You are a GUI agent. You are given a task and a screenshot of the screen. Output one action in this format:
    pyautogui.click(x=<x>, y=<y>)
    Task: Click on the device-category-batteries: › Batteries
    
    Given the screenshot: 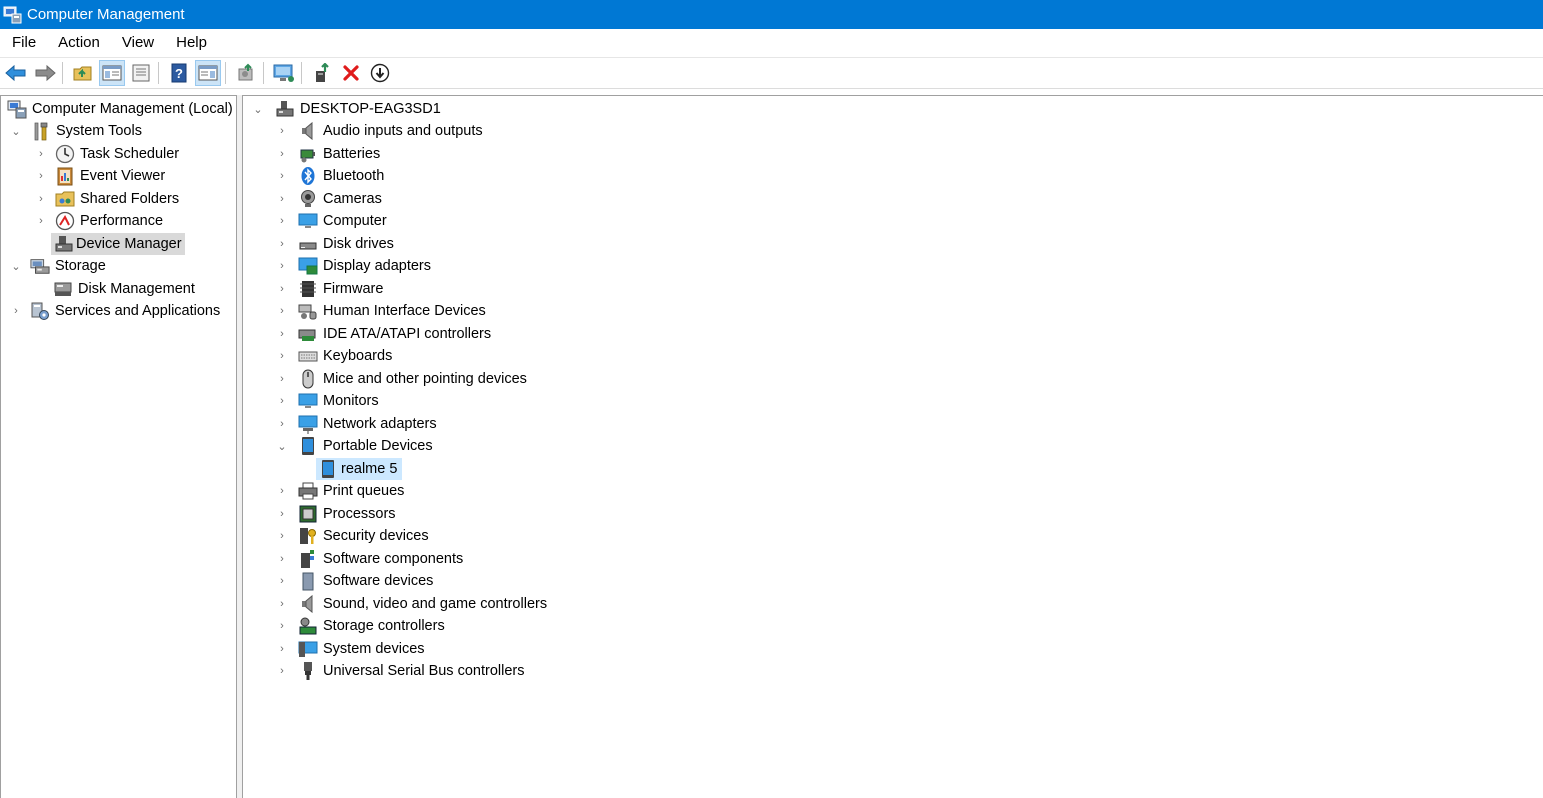 What is the action you would take?
    pyautogui.click(x=329, y=154)
    